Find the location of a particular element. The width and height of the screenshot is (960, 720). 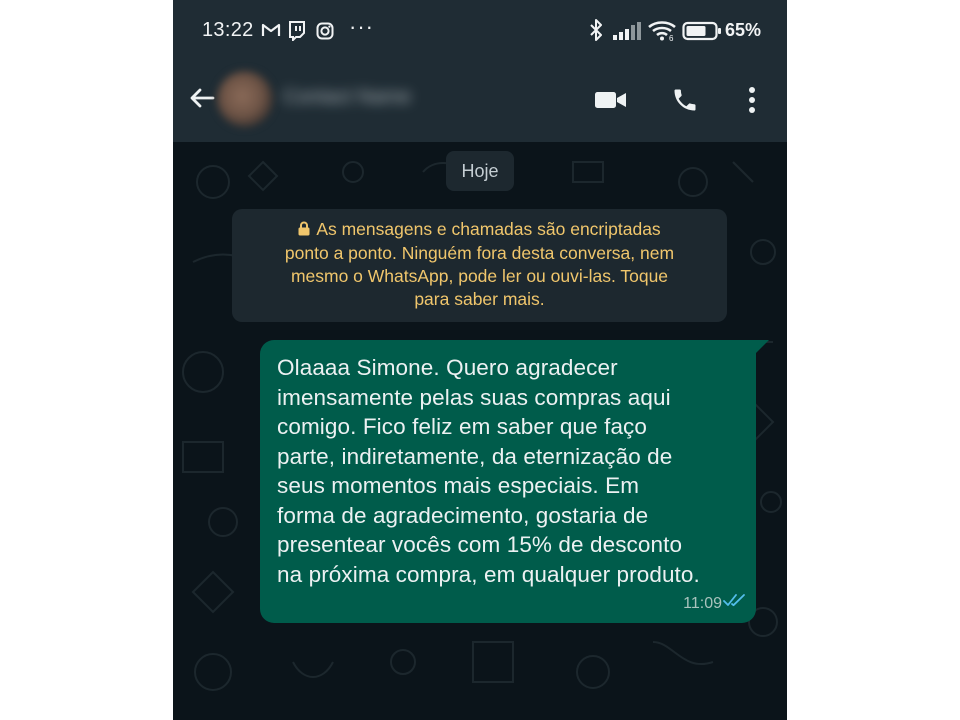

encryption-notice-line-4: para saber mais. is located at coordinates (479, 299).